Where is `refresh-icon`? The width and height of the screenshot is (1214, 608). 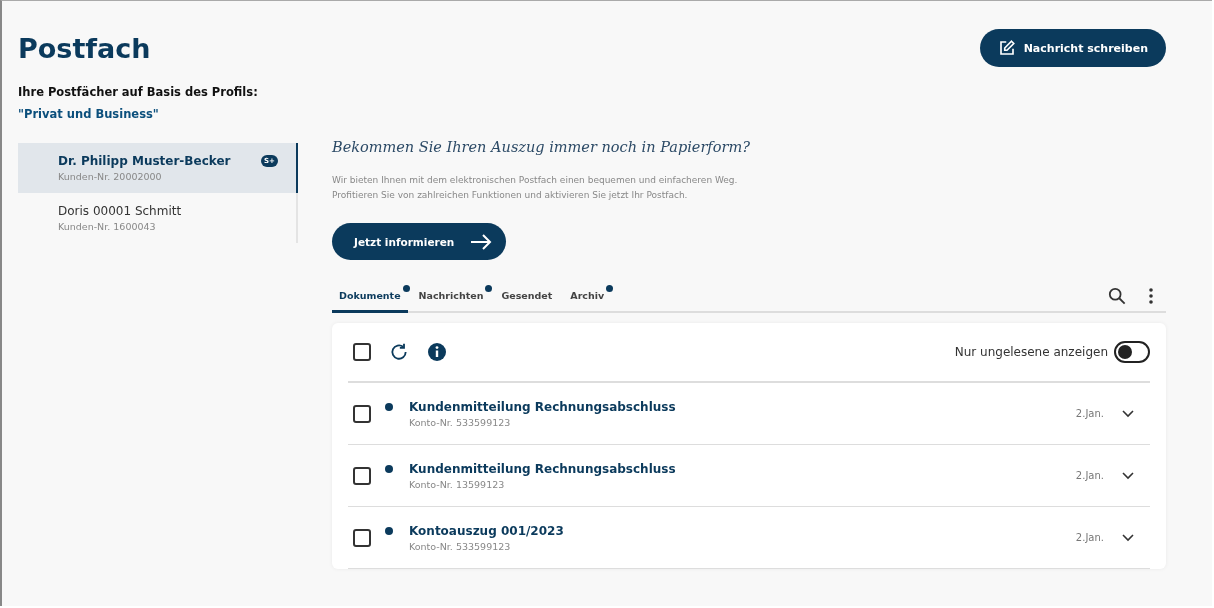
refresh-icon is located at coordinates (399, 352).